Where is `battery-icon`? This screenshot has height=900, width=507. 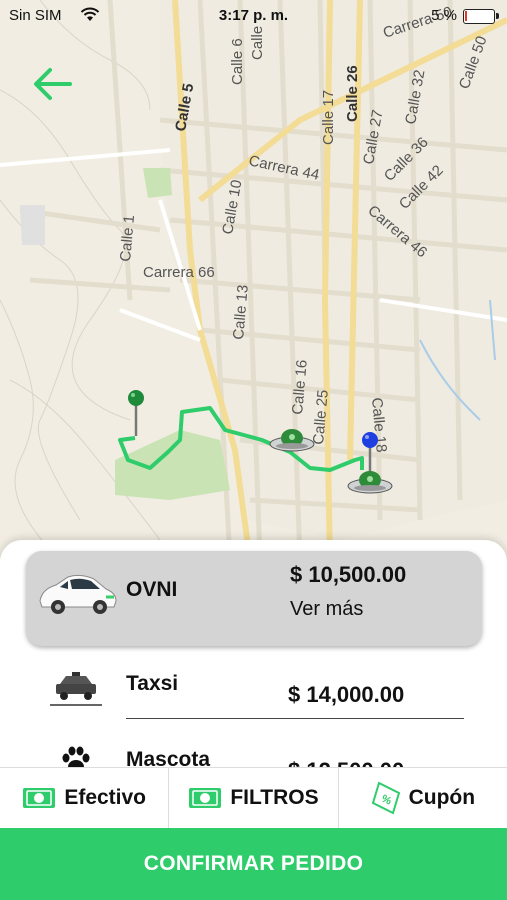
battery-icon is located at coordinates (481, 16).